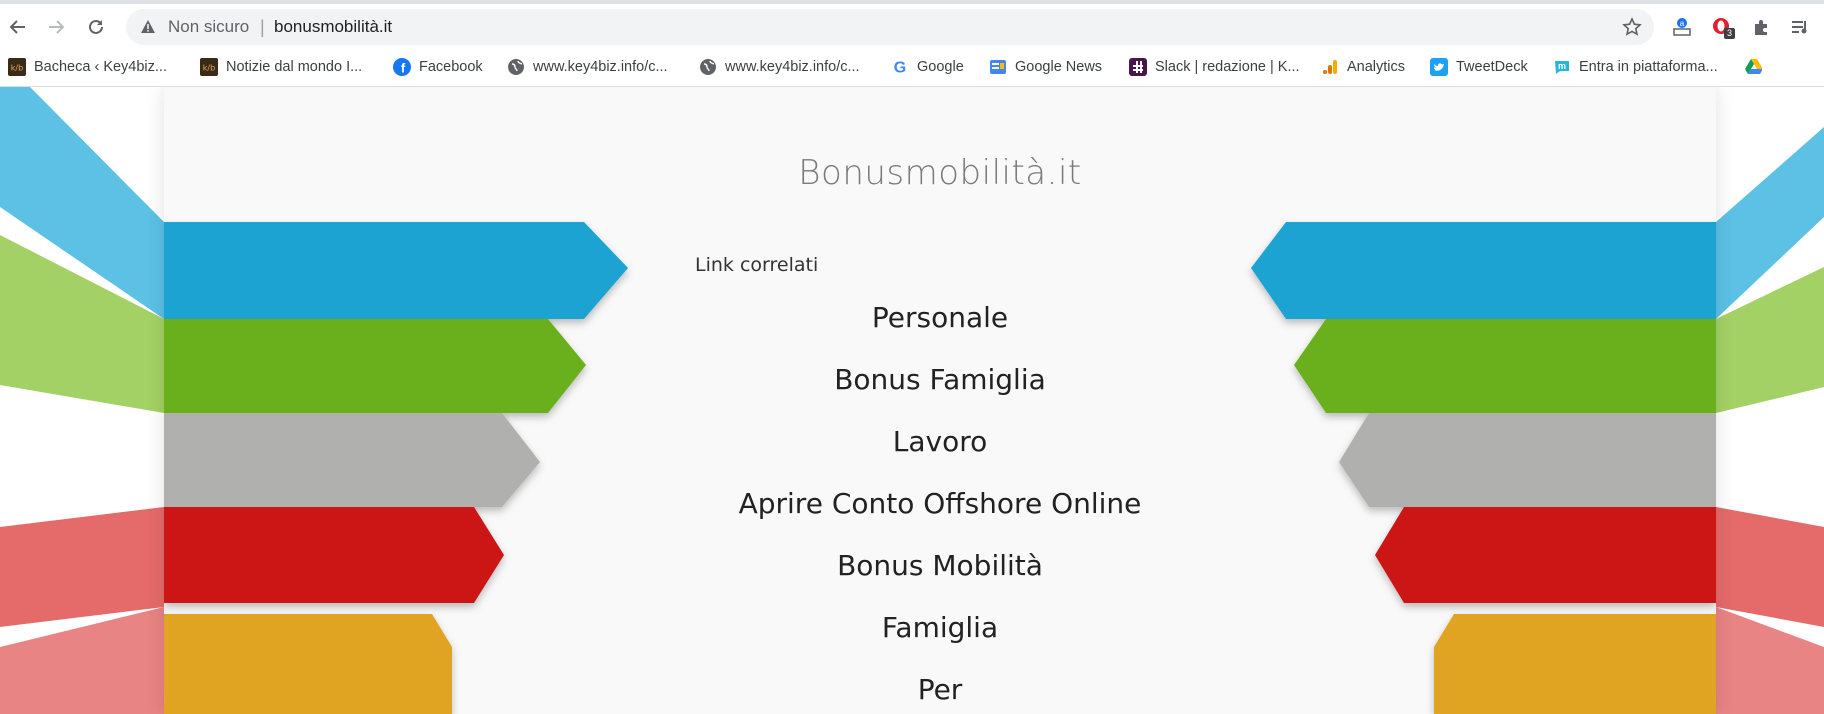 This screenshot has width=1824, height=714. What do you see at coordinates (1059, 67) in the screenshot?
I see `bookmark-label: Google News` at bounding box center [1059, 67].